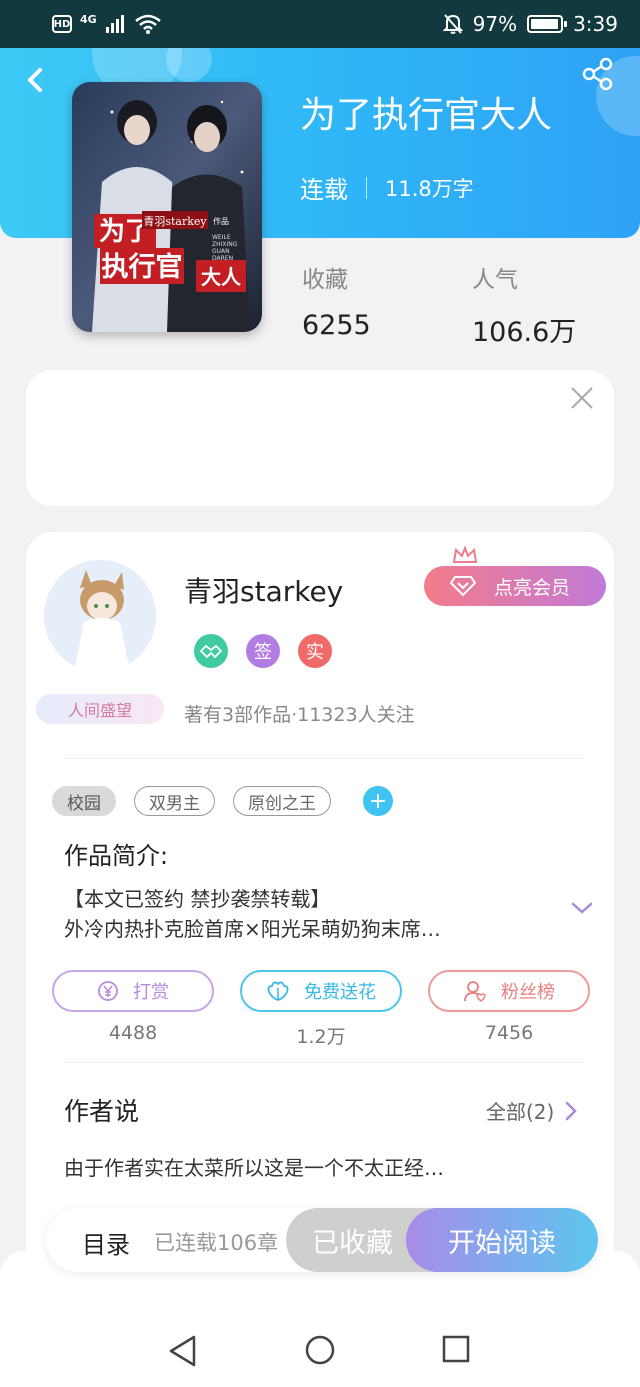 The width and height of the screenshot is (640, 1387). Describe the element at coordinates (429, 188) in the screenshot. I see `word-count: 11.8万字` at that location.